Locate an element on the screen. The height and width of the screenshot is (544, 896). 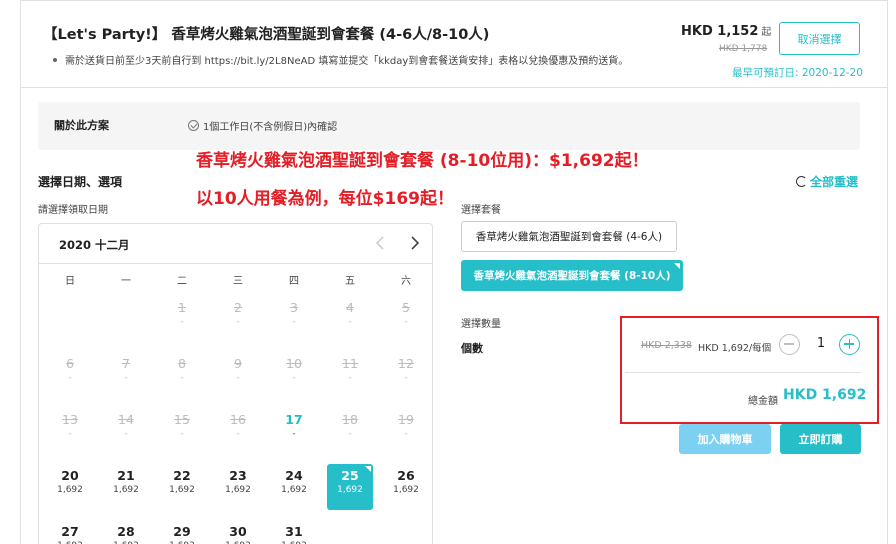
chevron-right-icon is located at coordinates (415, 243).